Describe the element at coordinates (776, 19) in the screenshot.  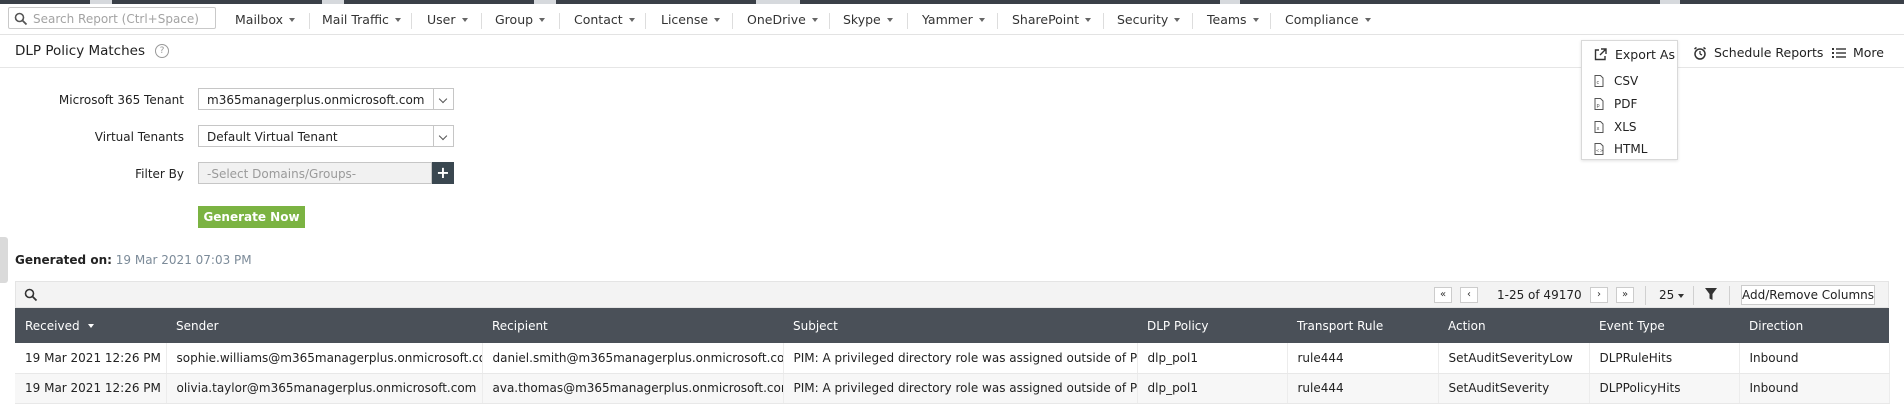
I see `menu-label: OneDrive` at that location.